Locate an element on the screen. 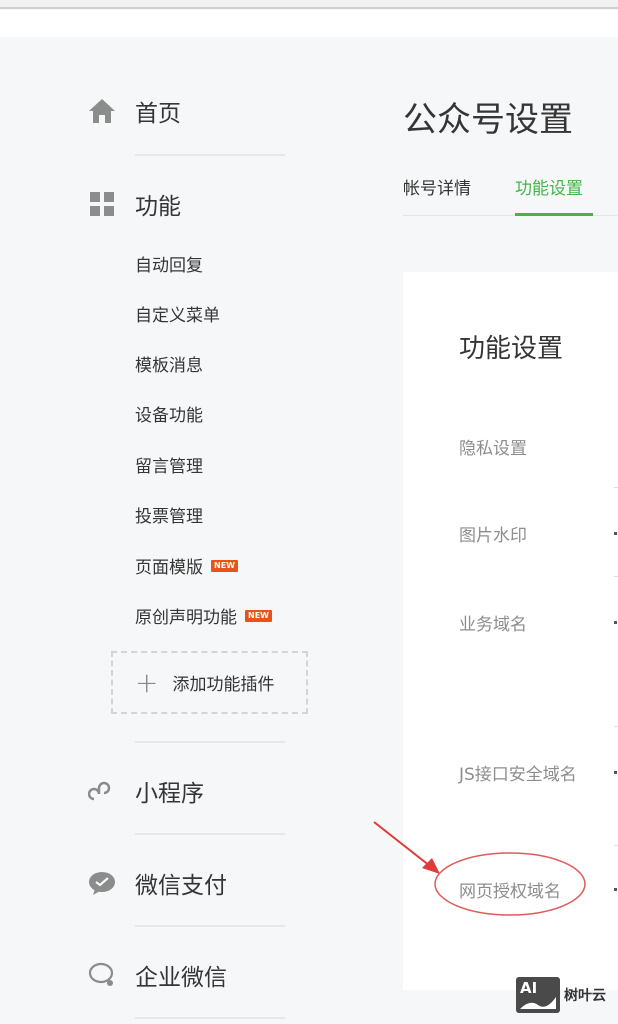  ai-logo-icon: AI is located at coordinates (538, 995).